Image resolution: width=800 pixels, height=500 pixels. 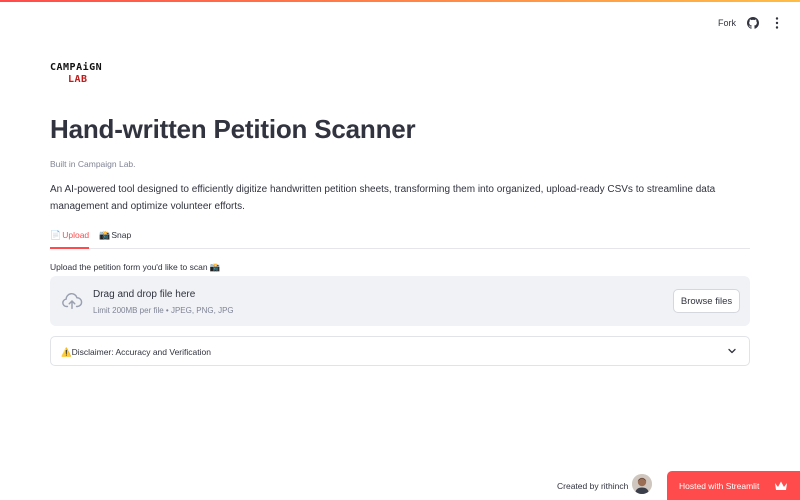 What do you see at coordinates (76, 67) in the screenshot?
I see `logo-line-1: CAMPAiGN` at bounding box center [76, 67].